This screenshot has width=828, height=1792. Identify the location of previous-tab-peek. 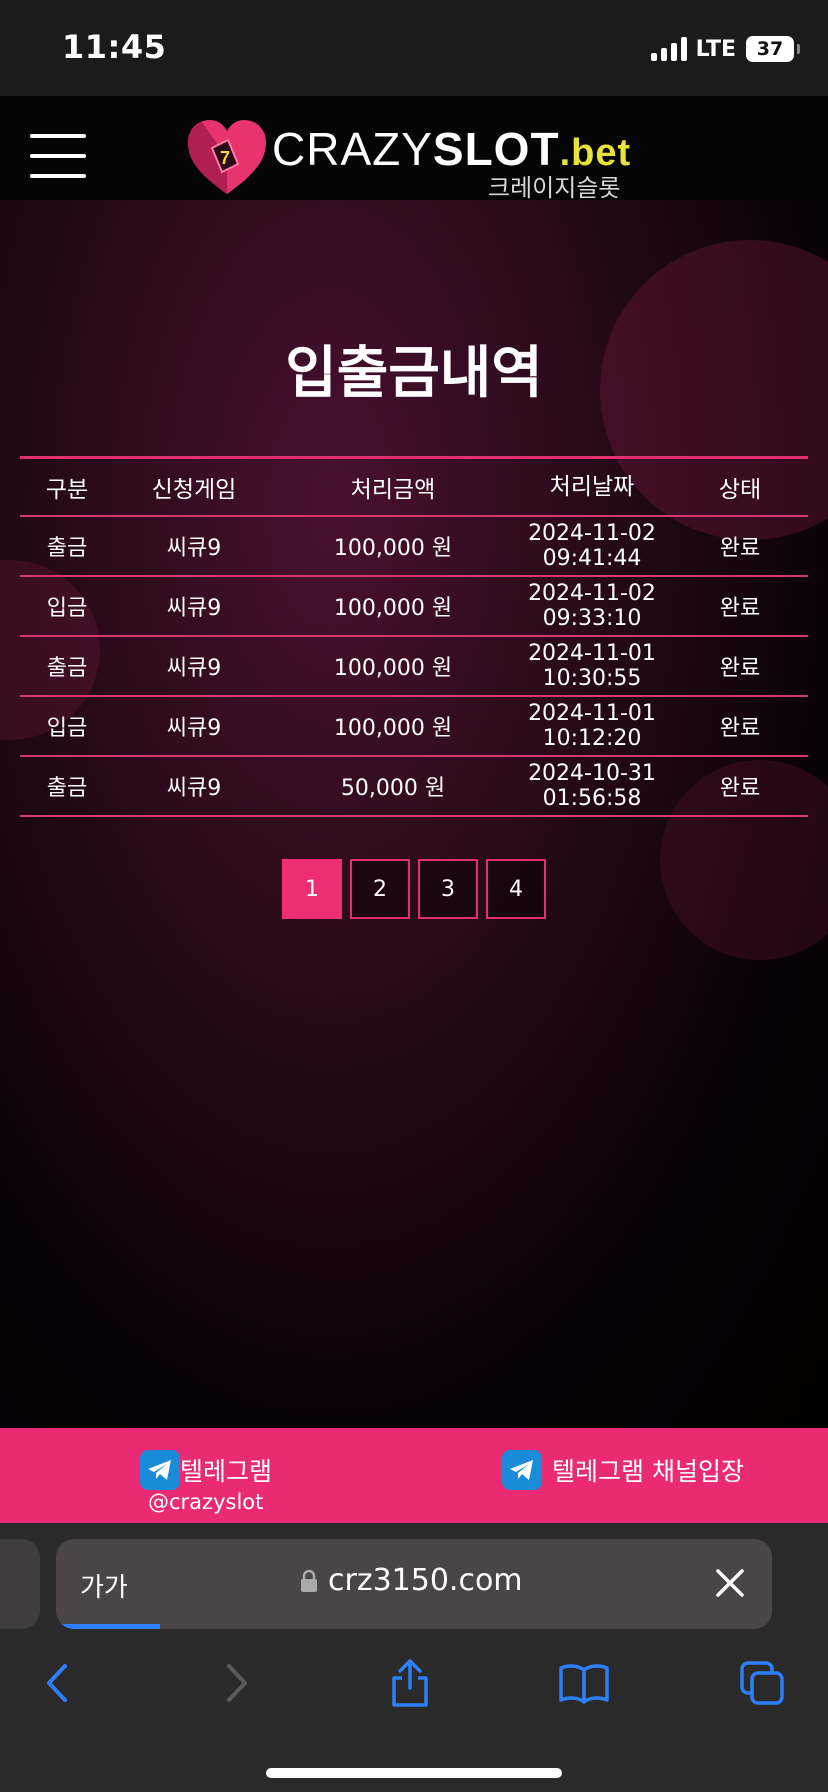
(20, 1584).